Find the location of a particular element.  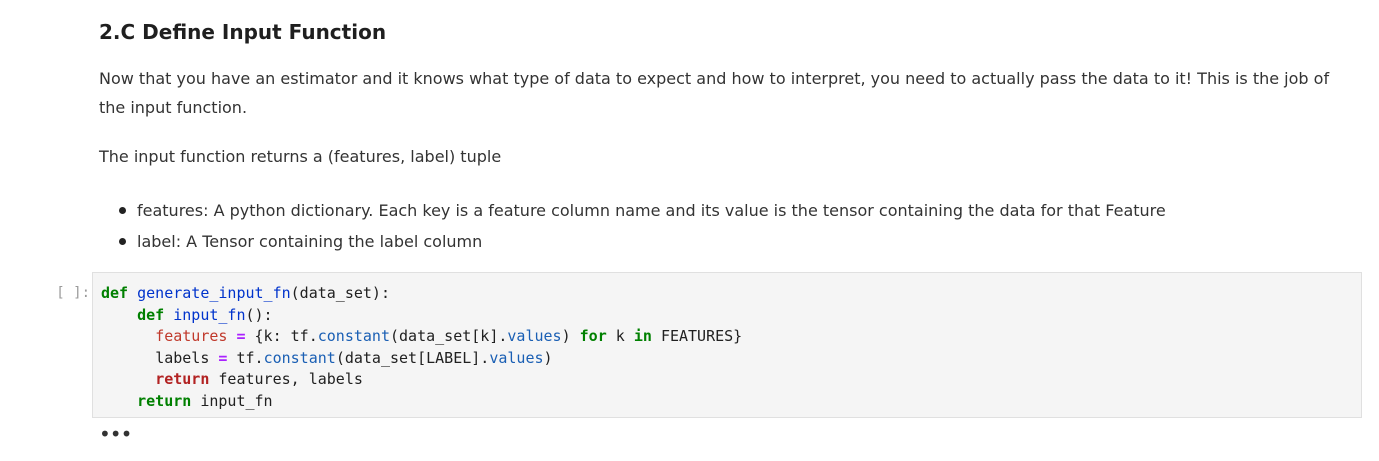

code-token: (data_set): is located at coordinates (340, 293).